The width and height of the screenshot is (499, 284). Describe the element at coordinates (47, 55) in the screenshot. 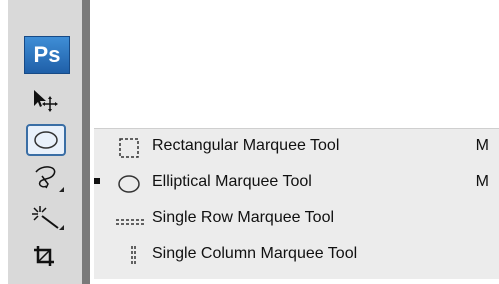

I see `ps-logo: Ps` at that location.